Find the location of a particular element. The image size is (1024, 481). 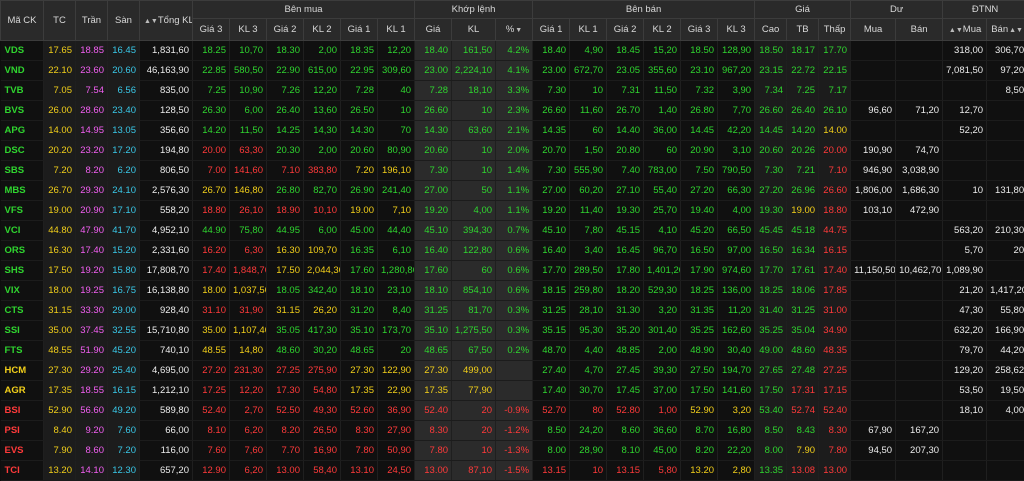

col-high-header: Cao is located at coordinates (771, 30).